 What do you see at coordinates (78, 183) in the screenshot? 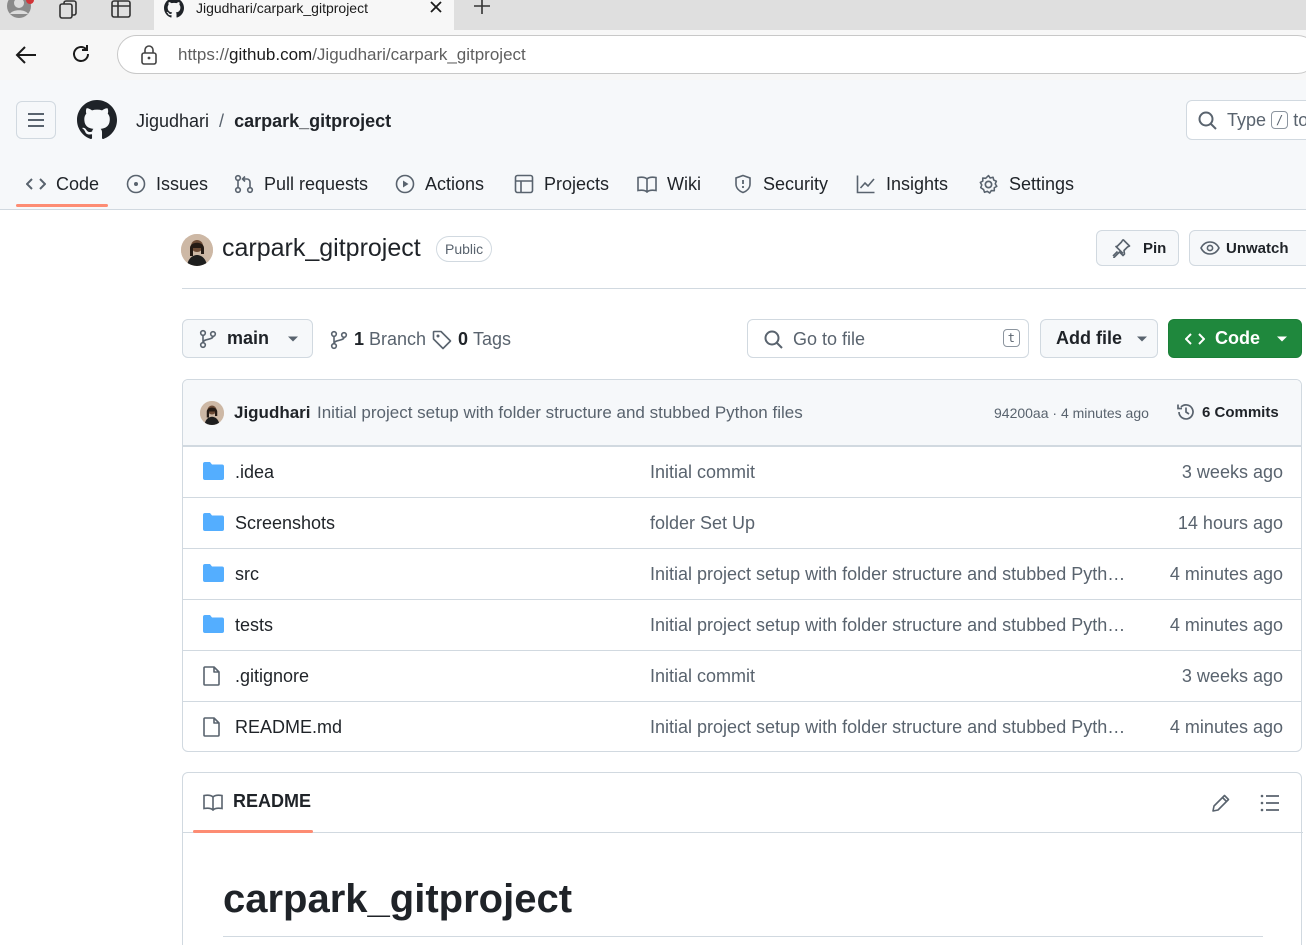
I see `tab-code-label: Code` at bounding box center [78, 183].